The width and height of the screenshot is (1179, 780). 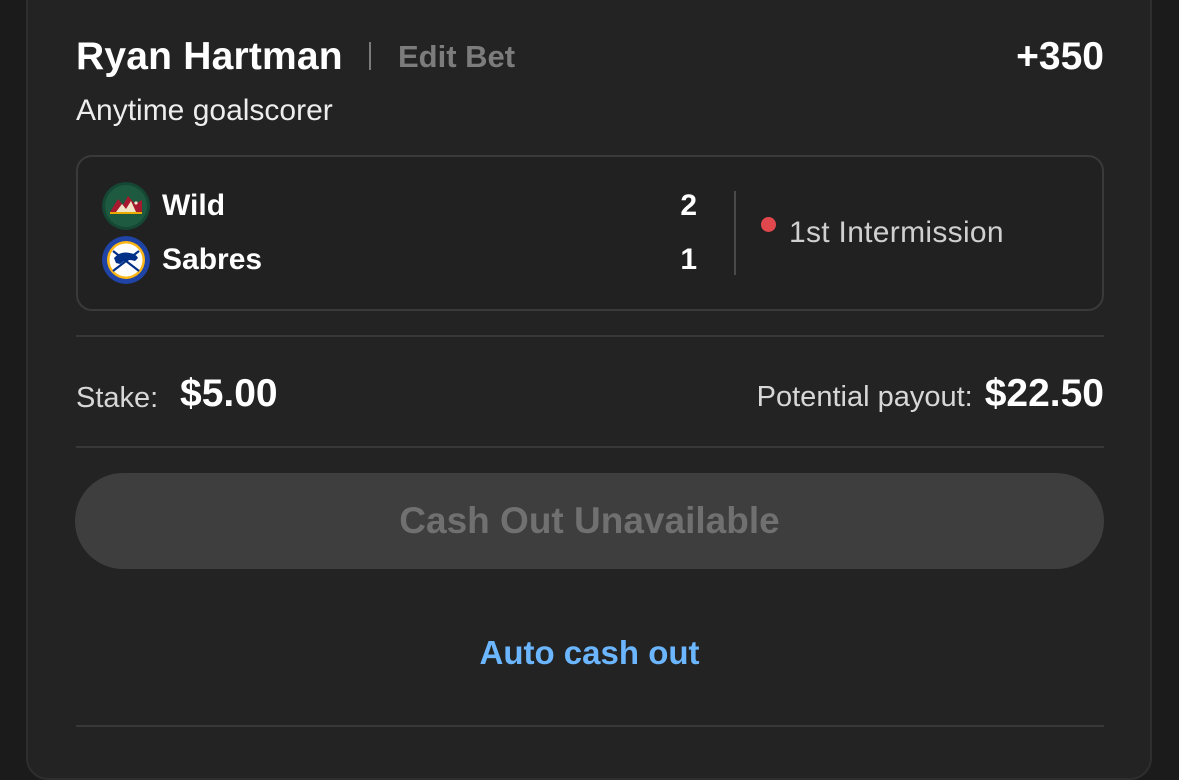 What do you see at coordinates (399, 260) in the screenshot?
I see `team-row-sabres: Sabres 1` at bounding box center [399, 260].